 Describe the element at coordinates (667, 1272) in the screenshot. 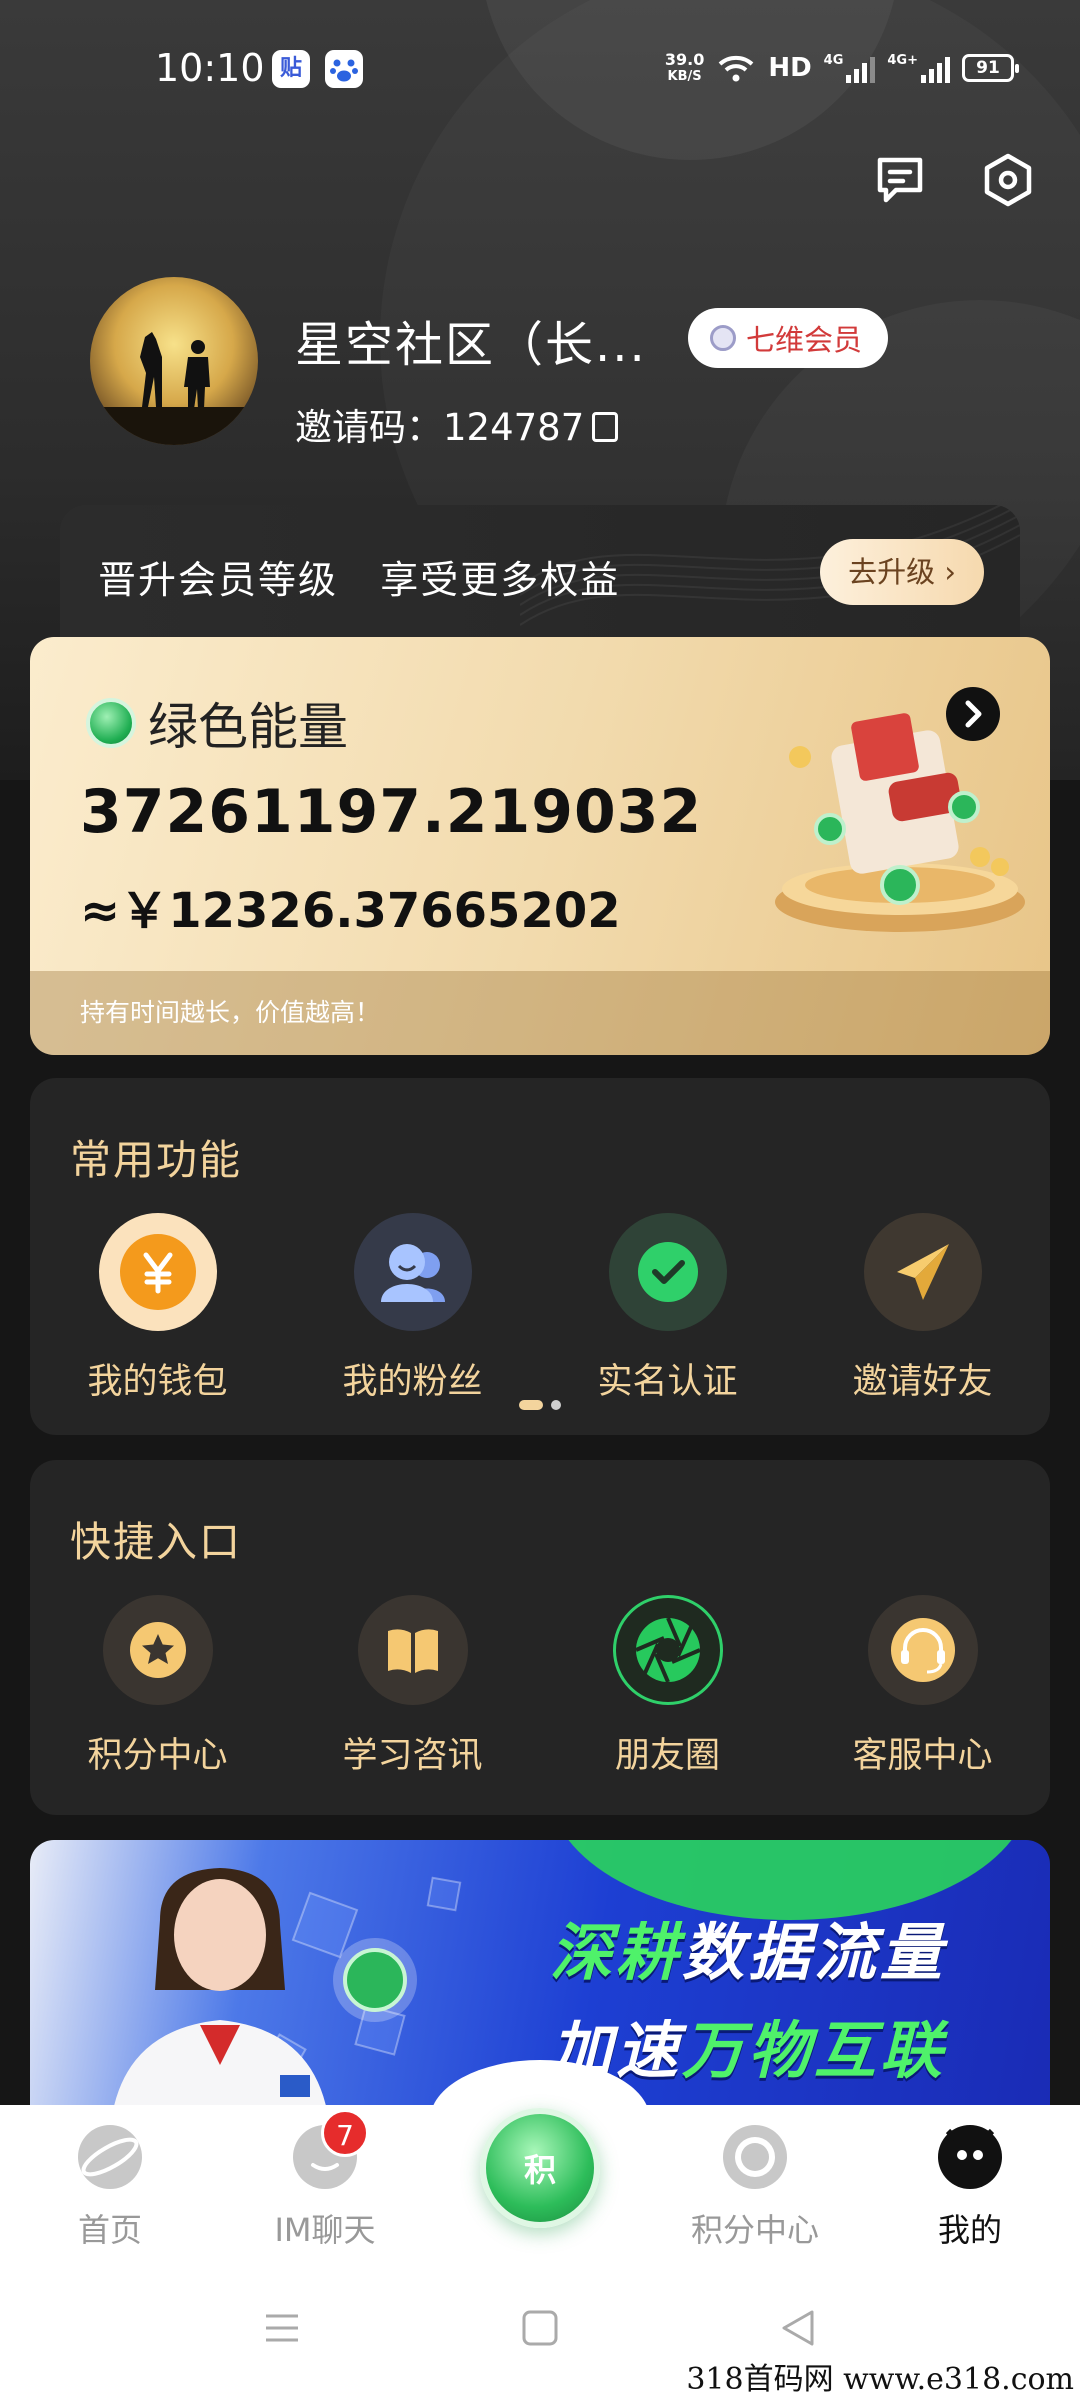

I see `verified-check-icon` at that location.